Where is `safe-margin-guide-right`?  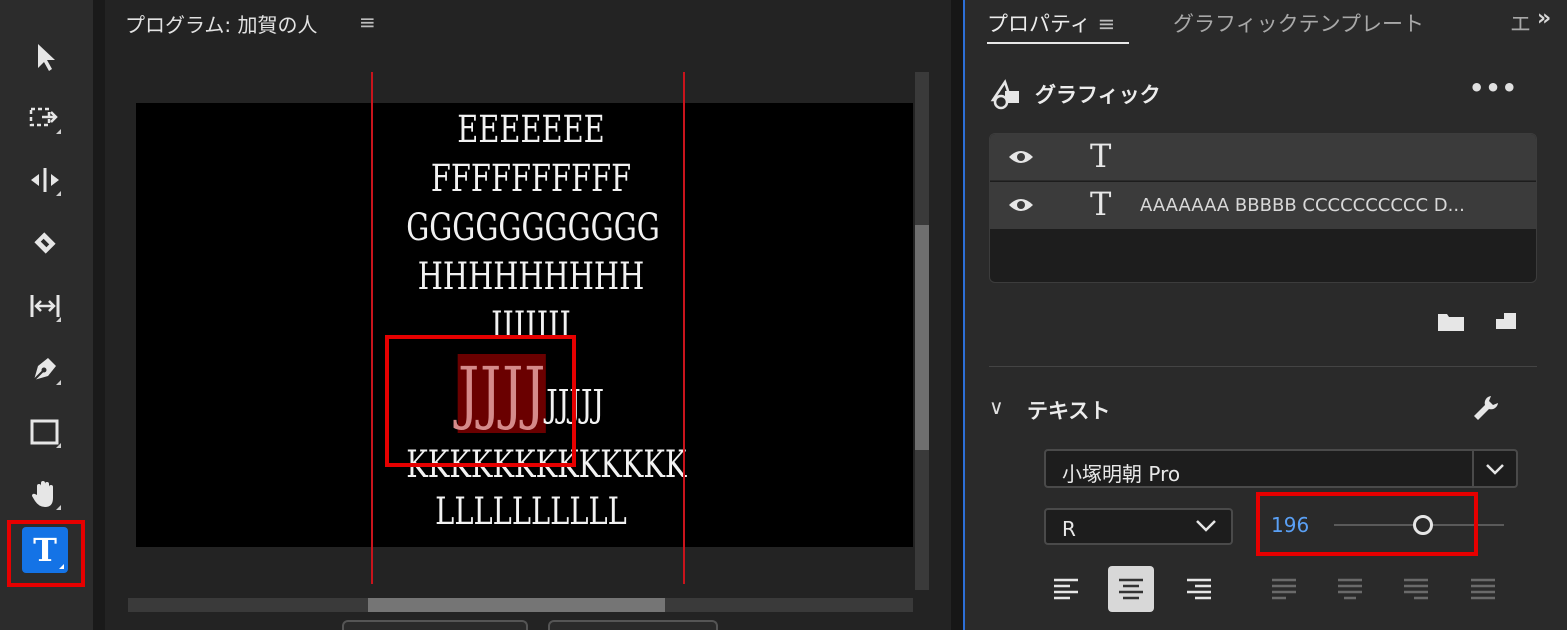 safe-margin-guide-right is located at coordinates (684, 328).